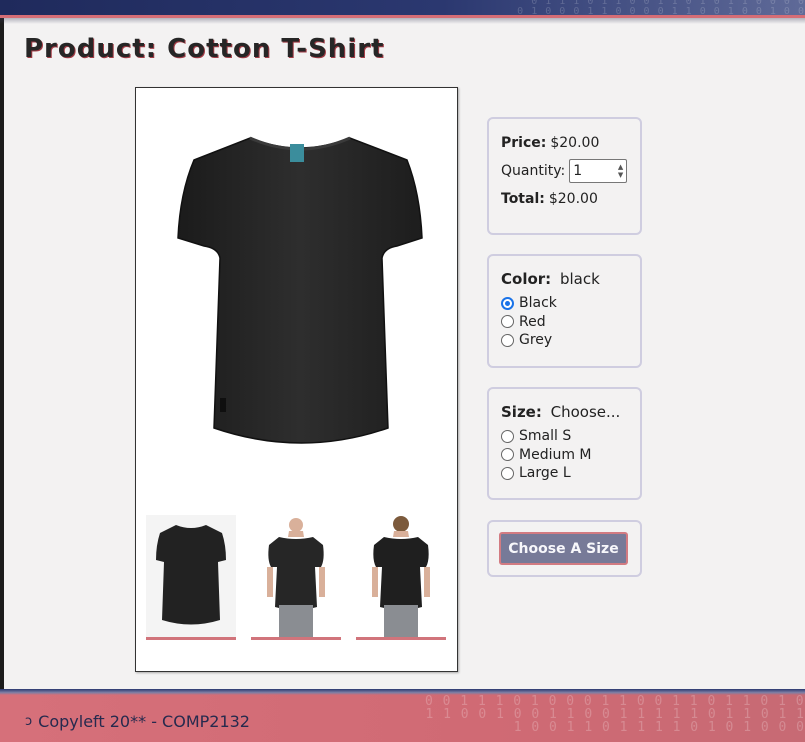 This screenshot has height=742, width=805. I want to click on spinner-arrows-icon: ▲ ▼, so click(620, 171).